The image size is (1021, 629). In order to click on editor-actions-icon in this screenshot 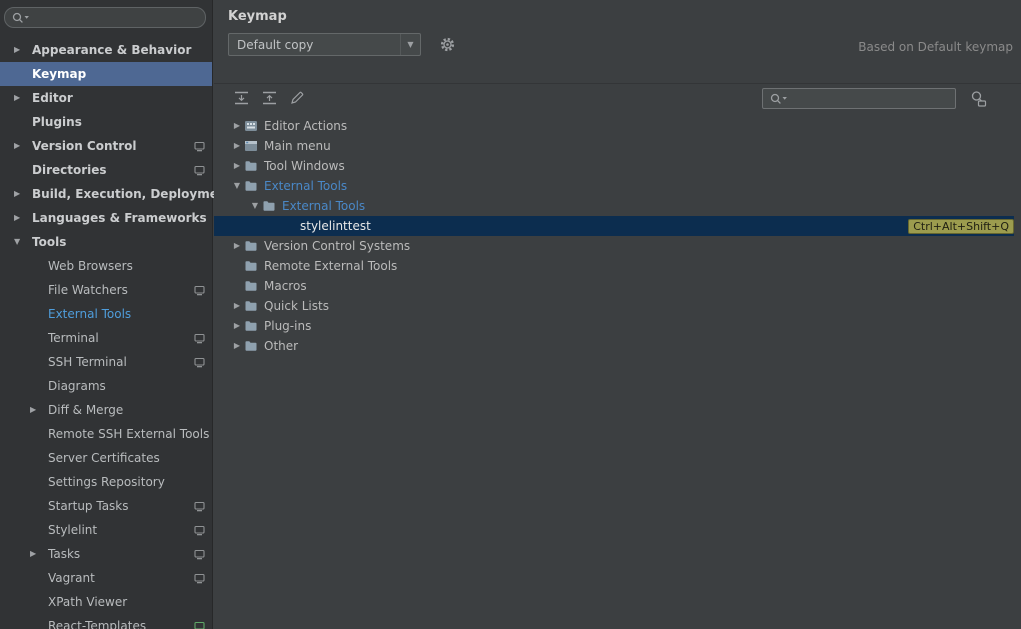, I will do `click(253, 126)`.